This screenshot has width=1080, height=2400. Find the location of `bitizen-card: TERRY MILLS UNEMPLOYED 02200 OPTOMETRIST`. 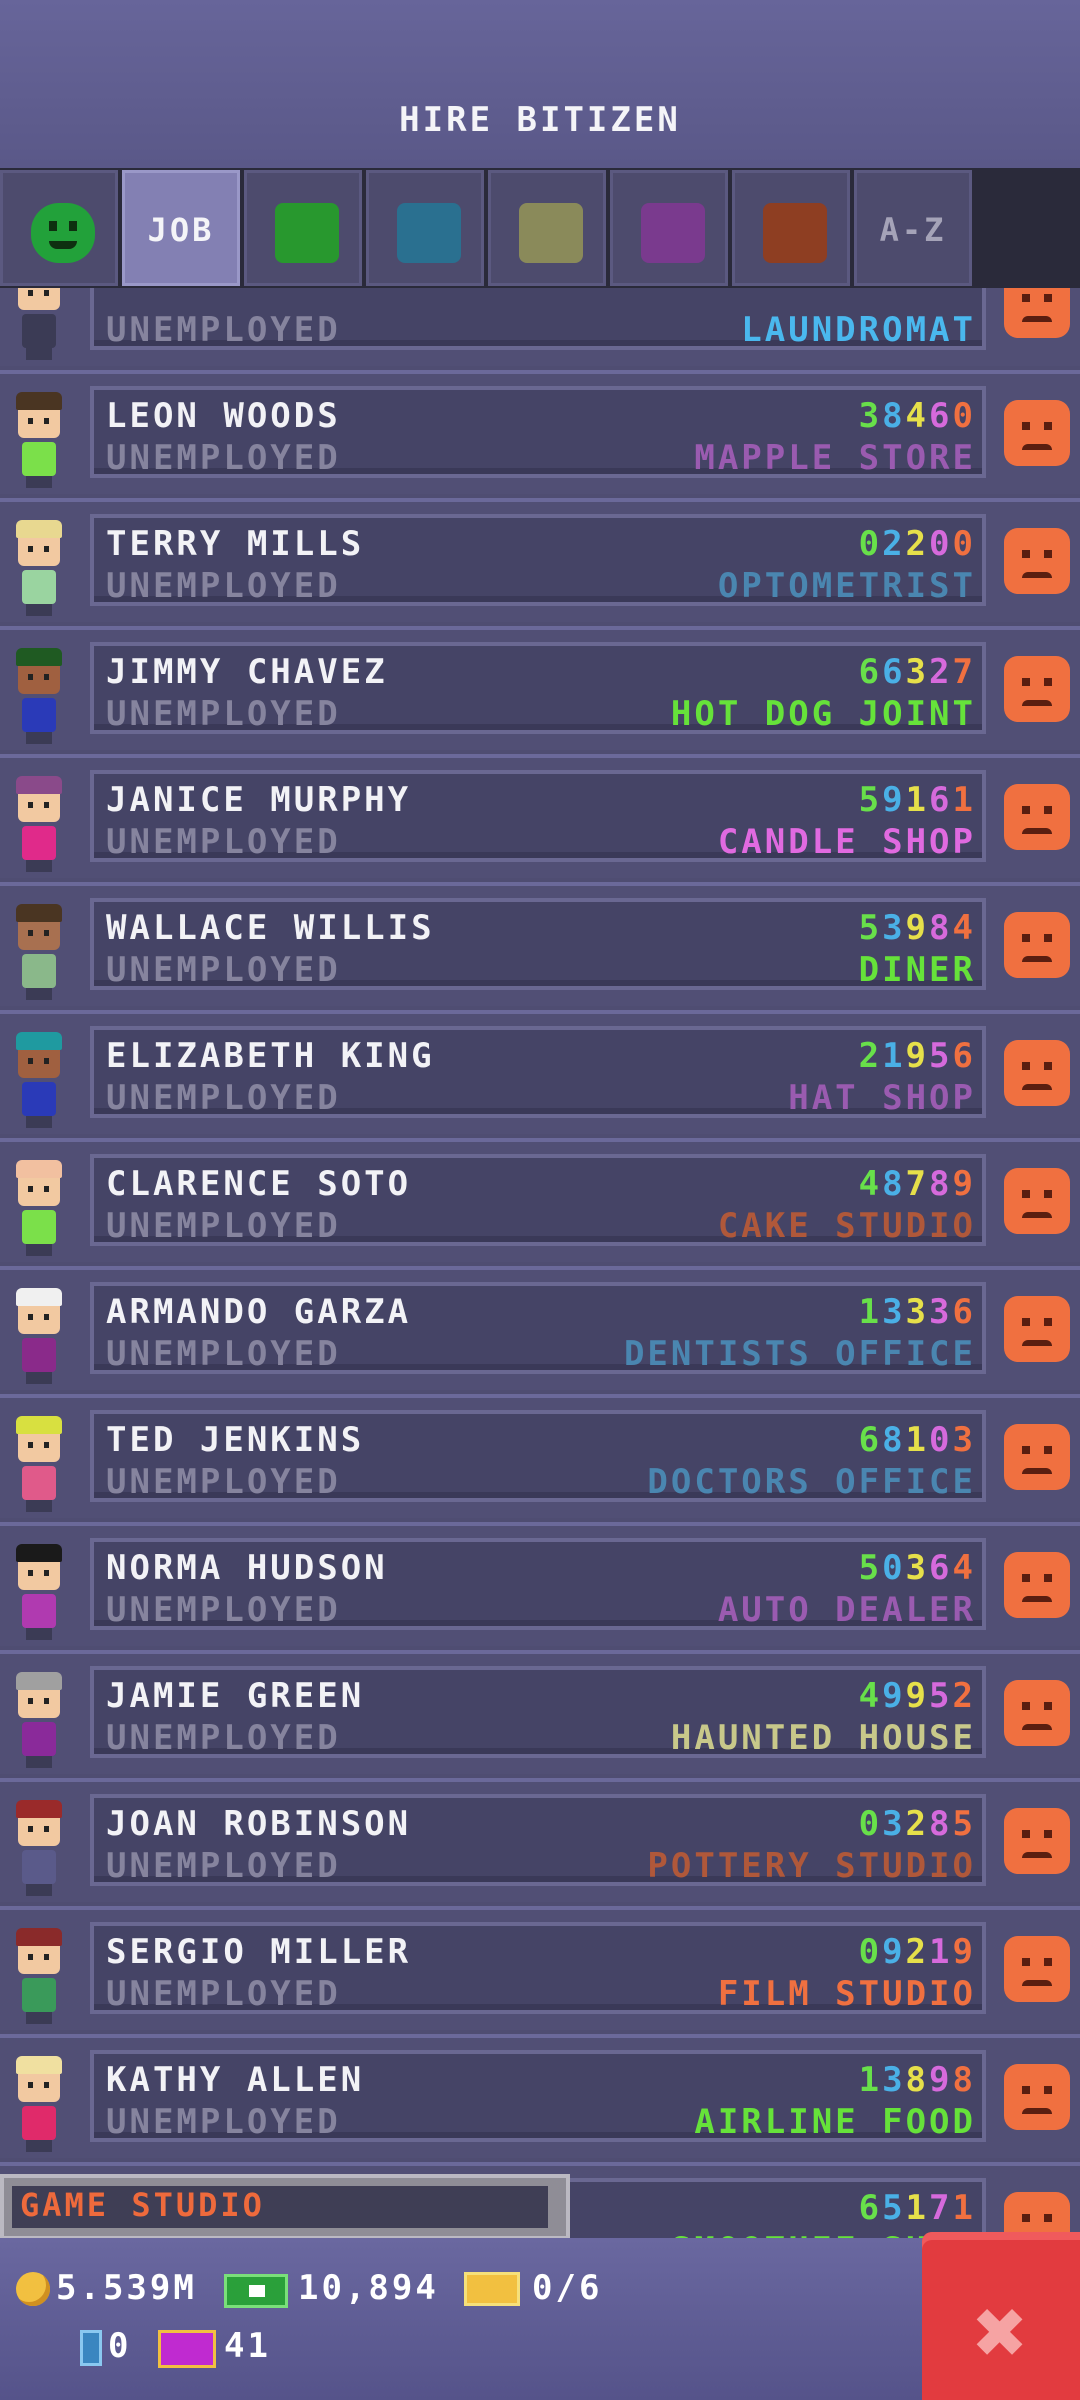

bitizen-card: TERRY MILLS UNEMPLOYED 02200 OPTOMETRIST is located at coordinates (538, 560).